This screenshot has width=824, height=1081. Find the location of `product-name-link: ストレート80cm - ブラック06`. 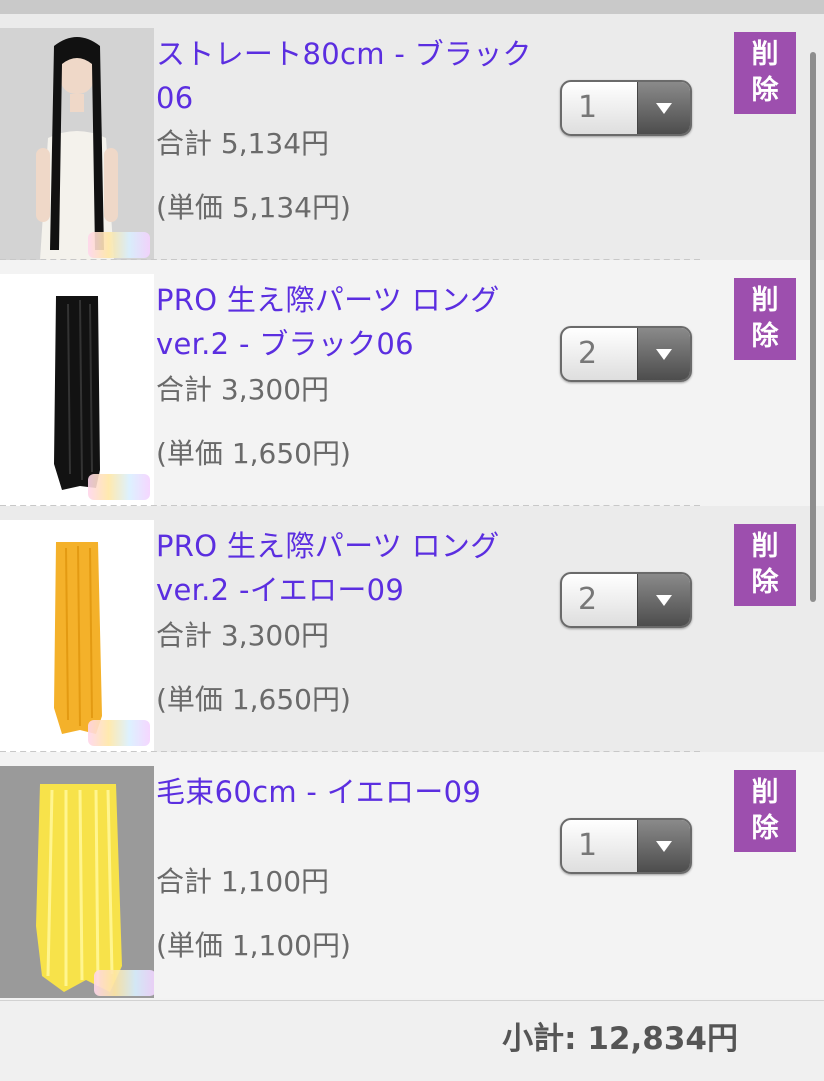

product-name-link: ストレート80cm - ブラック06 is located at coordinates (356, 76).